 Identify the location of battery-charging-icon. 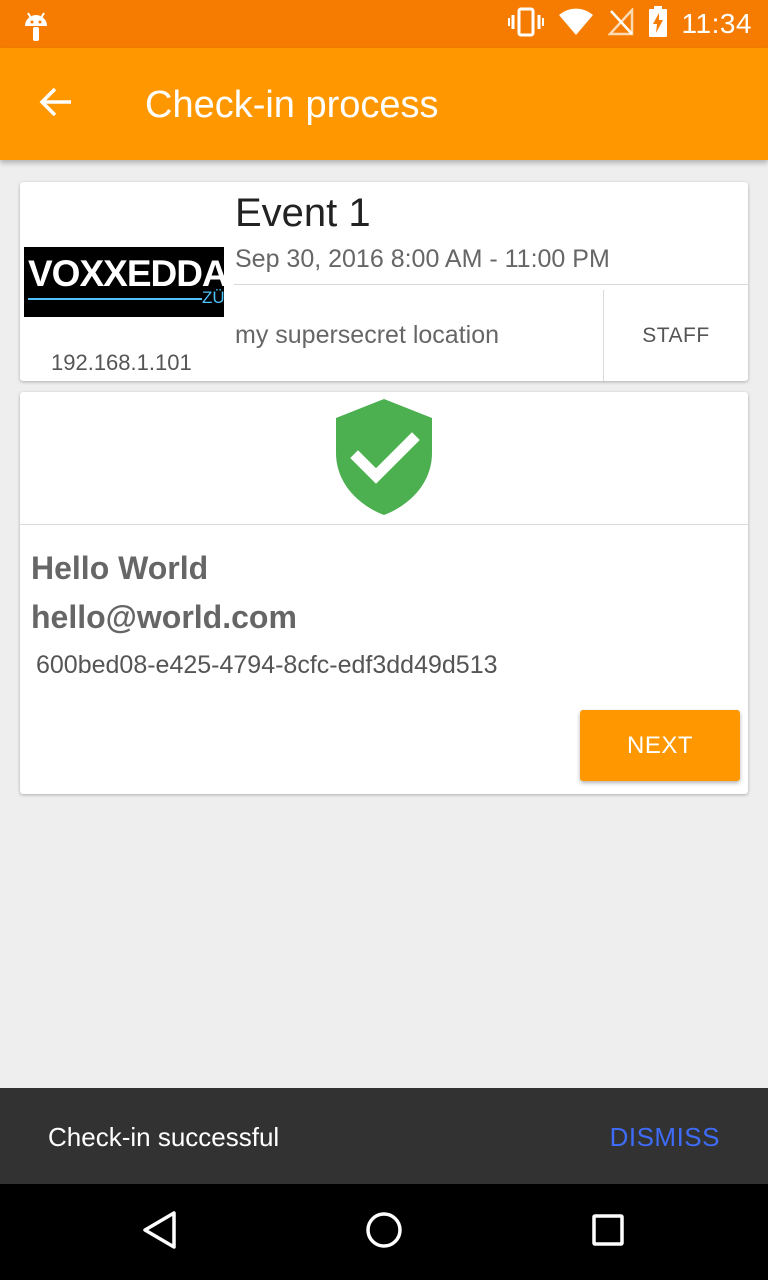
(658, 24).